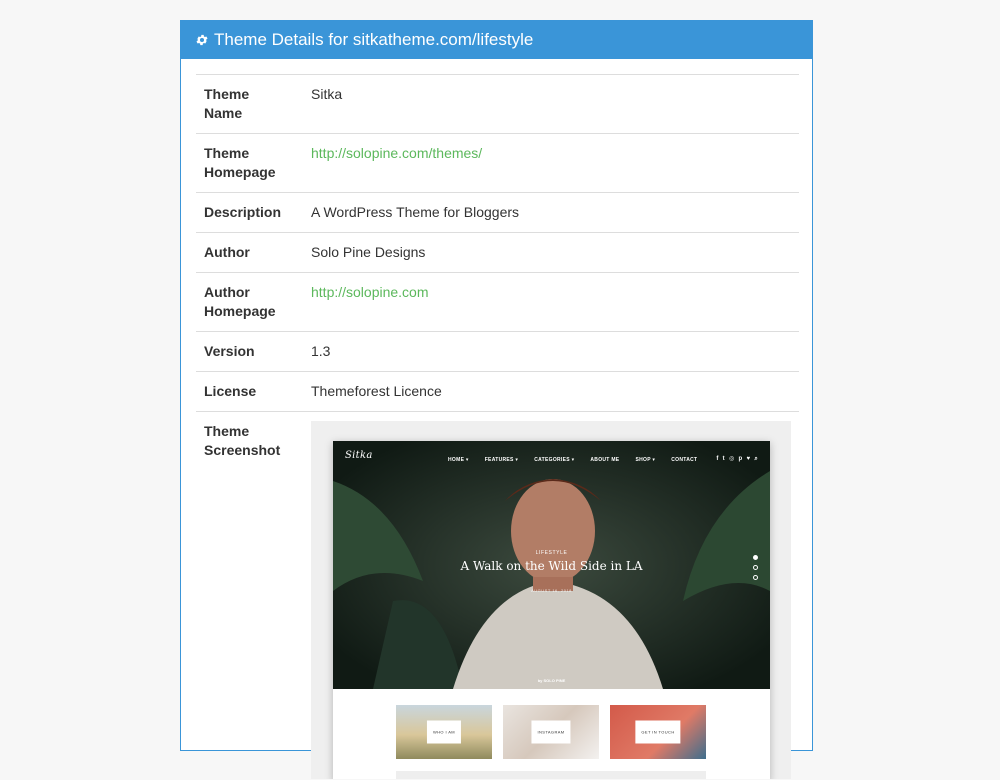 This screenshot has width=1000, height=780. I want to click on promo-box: WHO I AM, so click(444, 732).